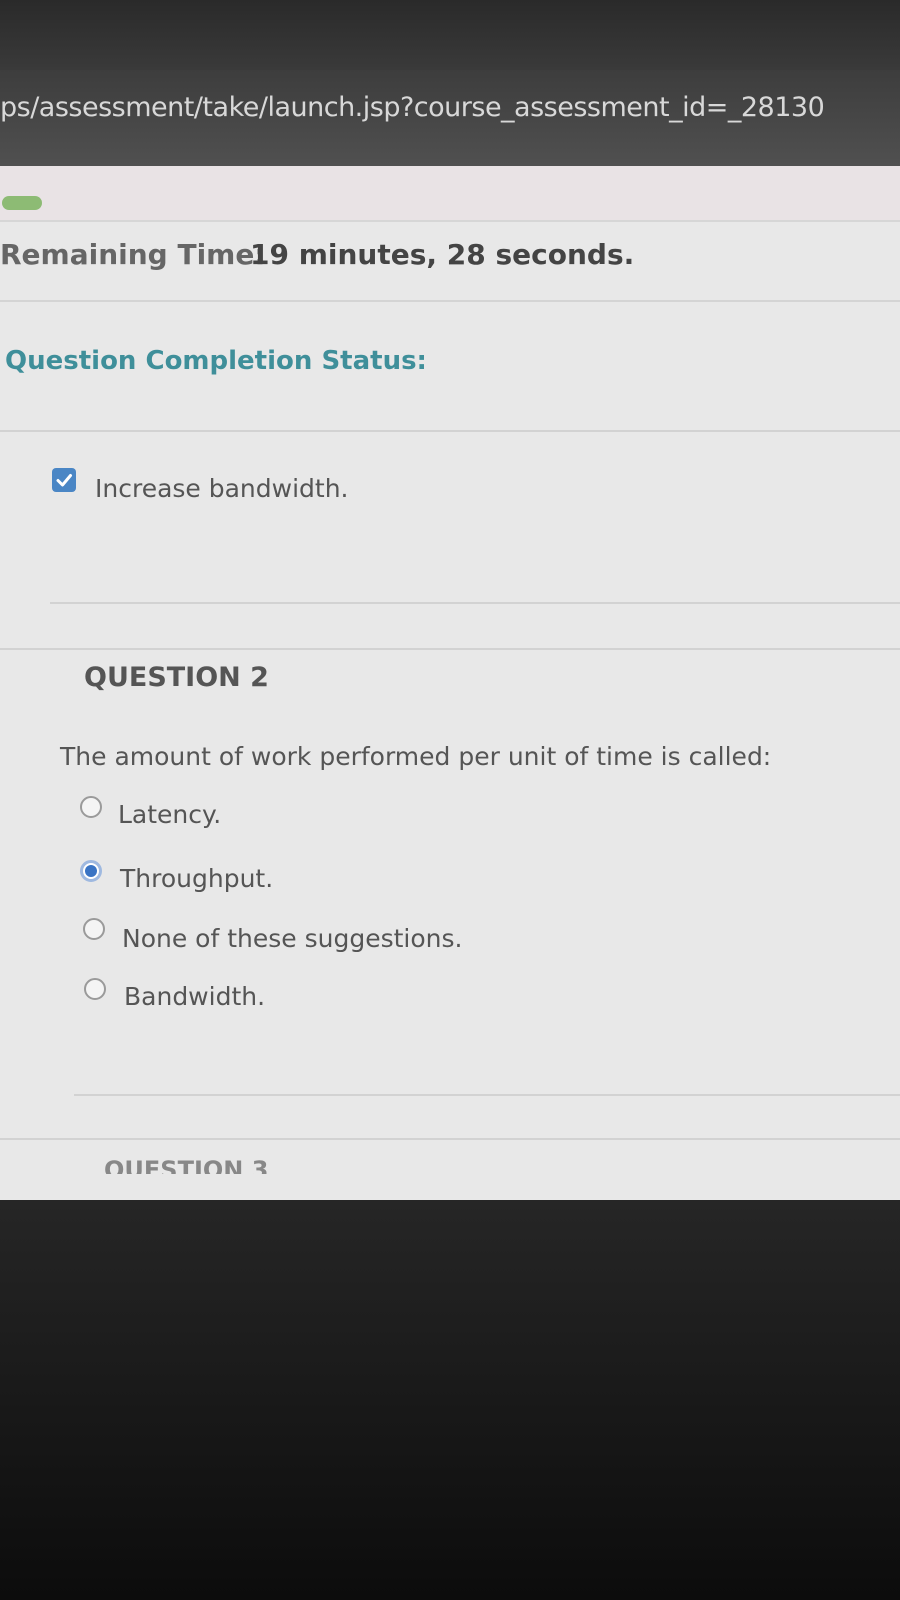  I want to click on question3-heading: QUESTION 3, so click(204, 1165).